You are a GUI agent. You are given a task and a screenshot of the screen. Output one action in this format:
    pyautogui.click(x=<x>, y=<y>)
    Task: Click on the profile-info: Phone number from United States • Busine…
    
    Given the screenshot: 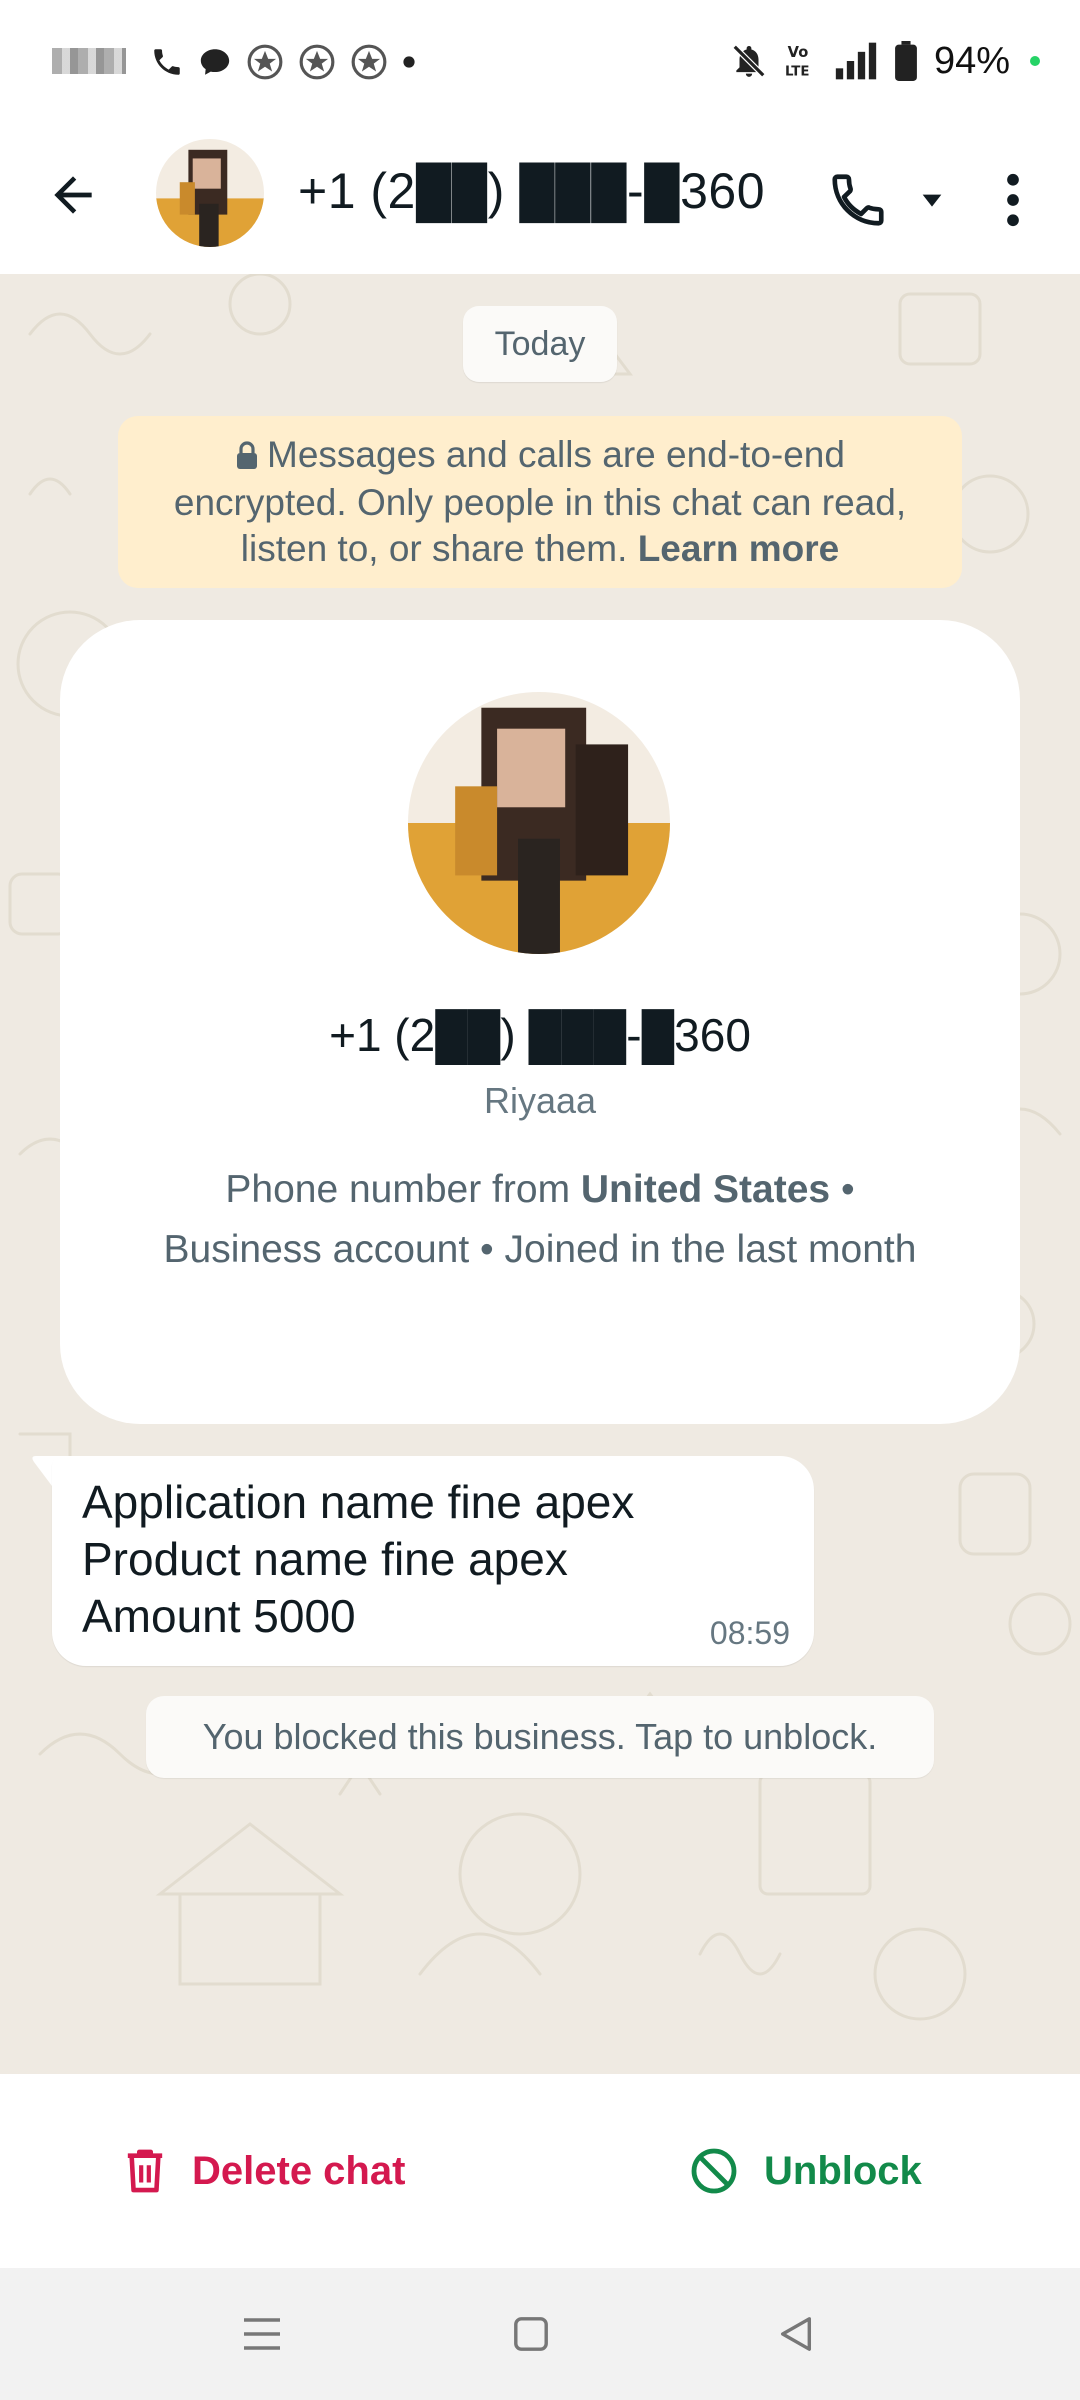 What is the action you would take?
    pyautogui.click(x=540, y=1220)
    